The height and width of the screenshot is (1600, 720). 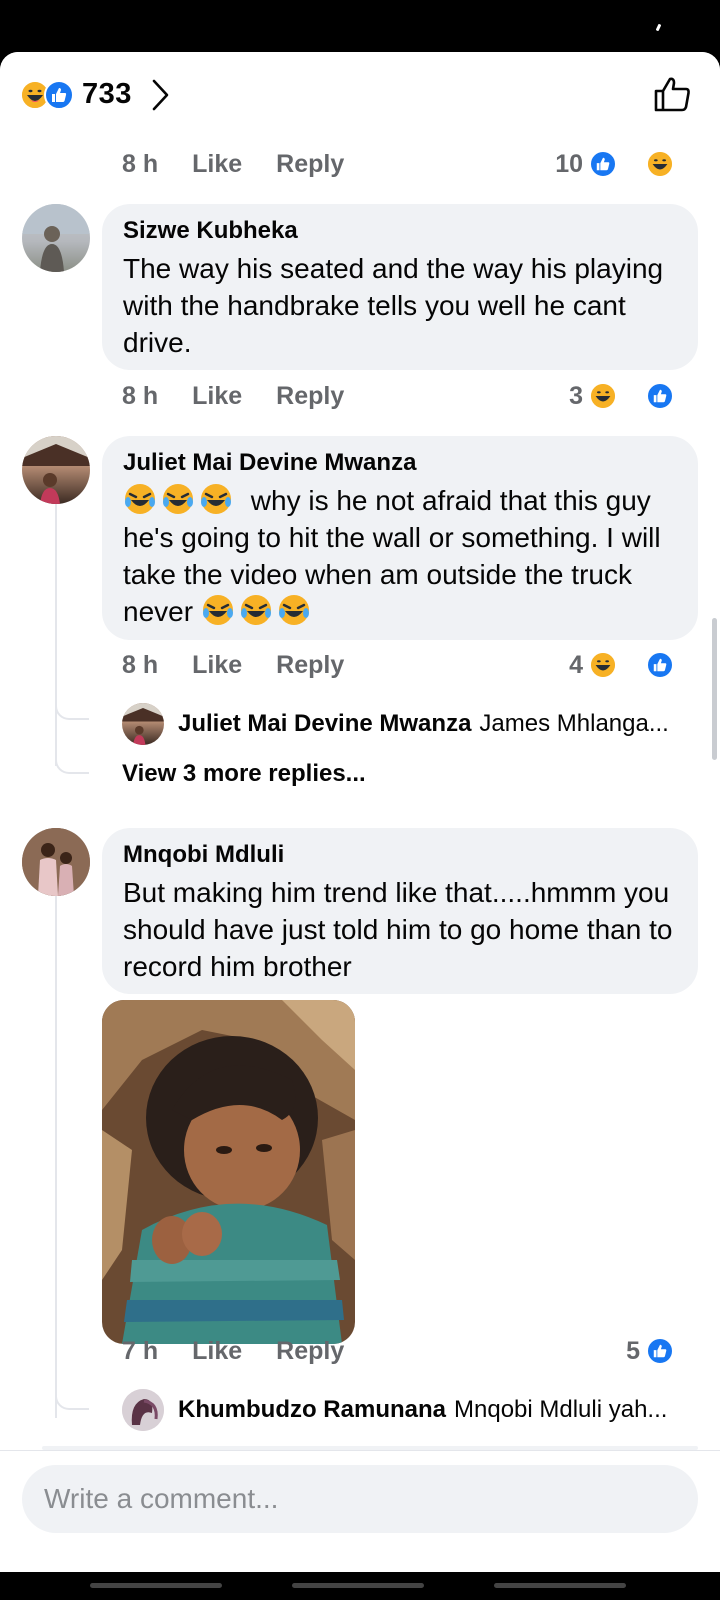 What do you see at coordinates (410, 164) in the screenshot?
I see `comment-meta-row: 8 h Like Reply 10` at bounding box center [410, 164].